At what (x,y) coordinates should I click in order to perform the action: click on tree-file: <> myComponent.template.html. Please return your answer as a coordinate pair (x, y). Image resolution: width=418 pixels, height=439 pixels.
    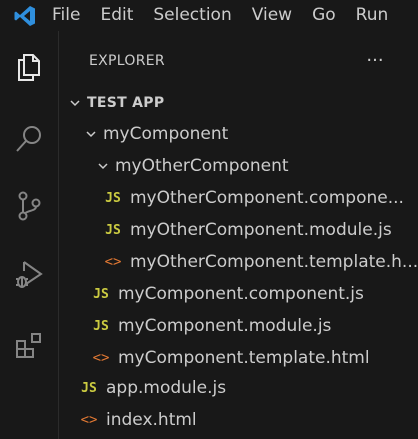
    Looking at the image, I should click on (238, 358).